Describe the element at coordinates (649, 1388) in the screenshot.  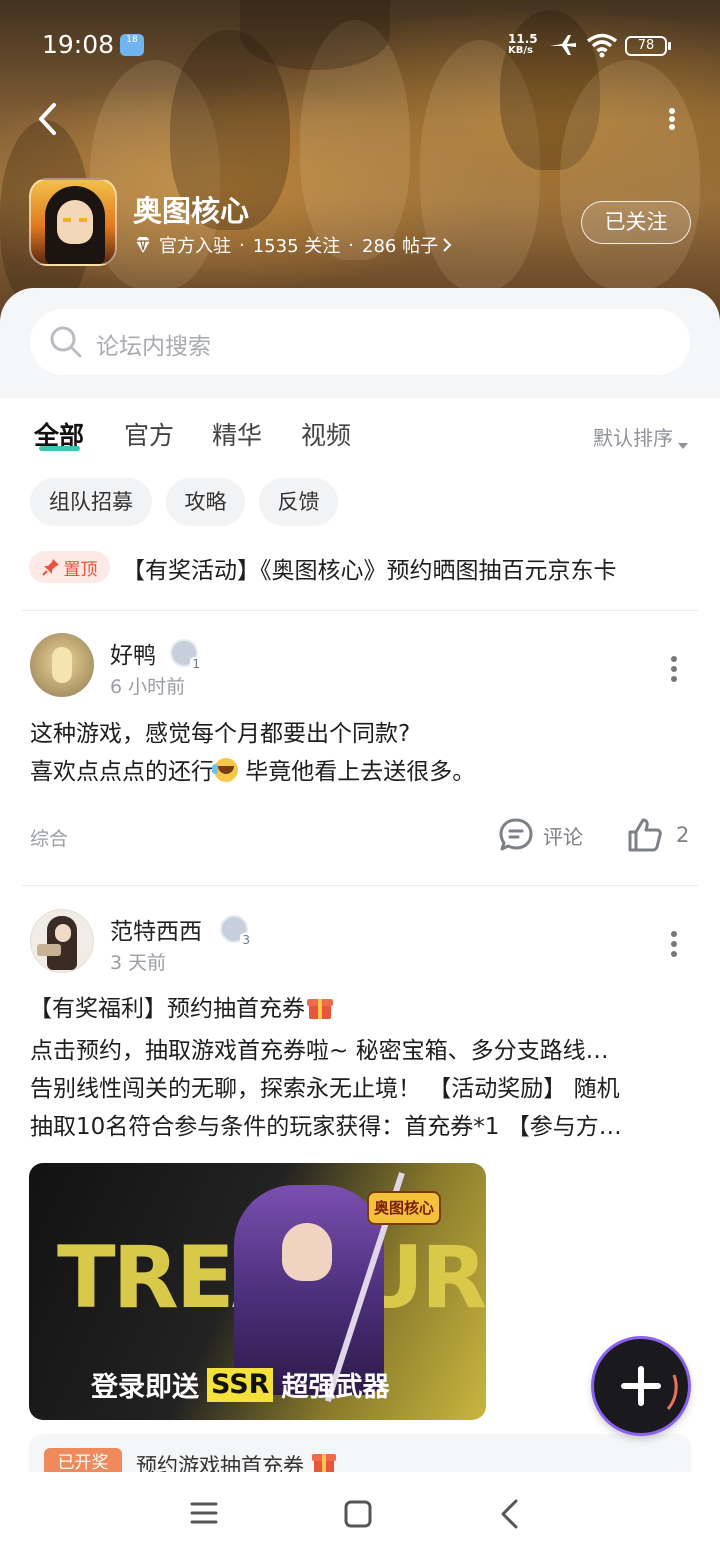
I see `plus-icon` at that location.